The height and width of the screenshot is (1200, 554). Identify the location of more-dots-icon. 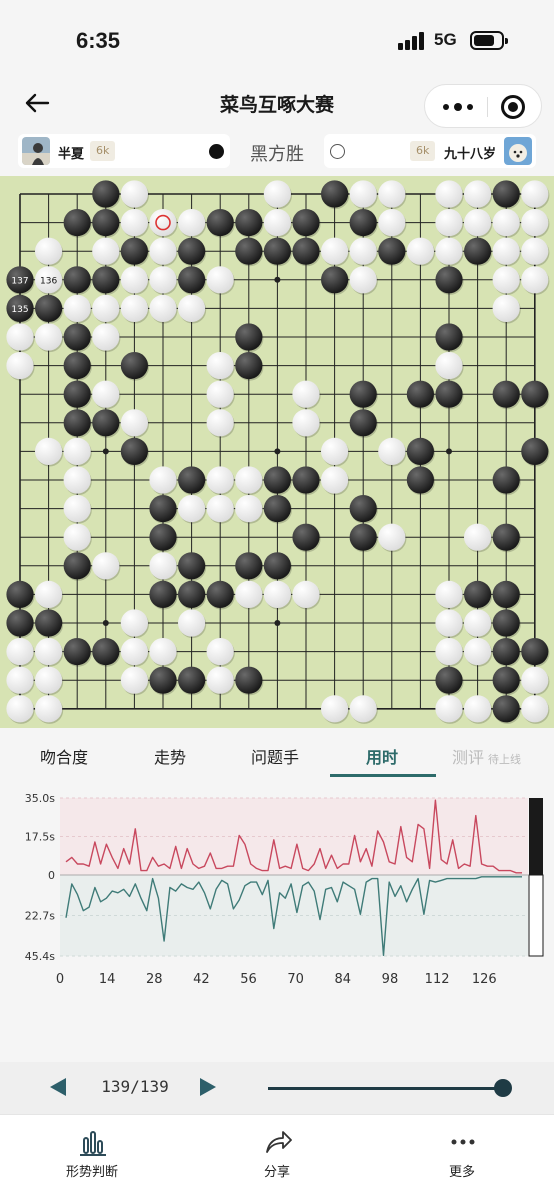
(461, 106).